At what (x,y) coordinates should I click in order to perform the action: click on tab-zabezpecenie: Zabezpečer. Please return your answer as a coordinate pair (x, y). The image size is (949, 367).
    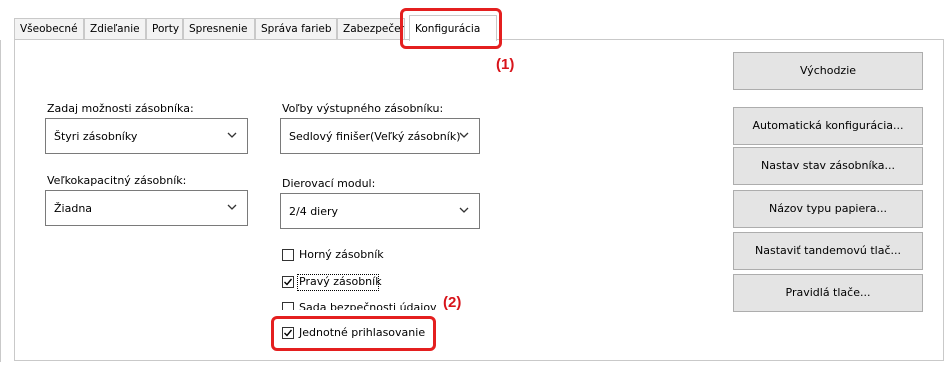
    Looking at the image, I should click on (371, 29).